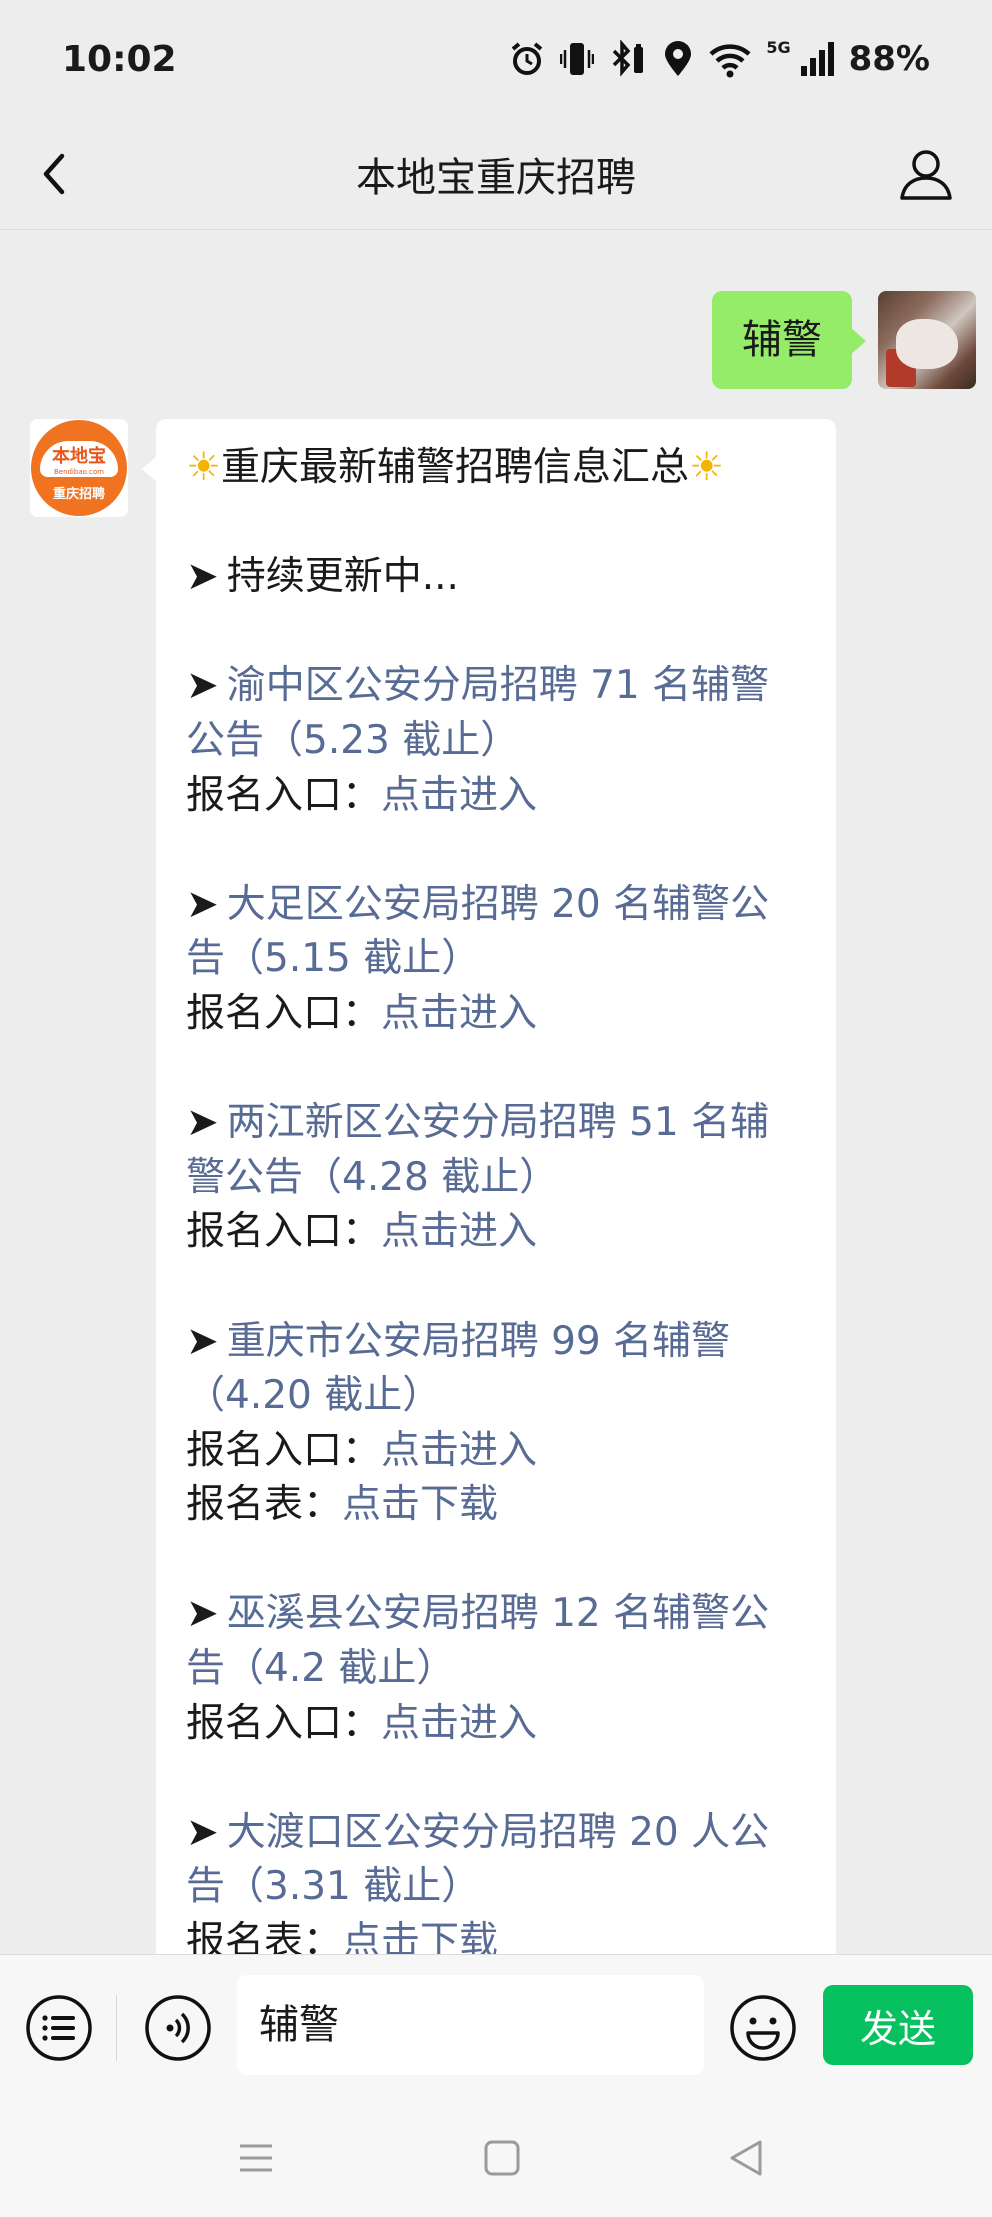 This screenshot has height=2217, width=992. What do you see at coordinates (496, 177) in the screenshot?
I see `chat-title: 本地宝重庆招聘` at bounding box center [496, 177].